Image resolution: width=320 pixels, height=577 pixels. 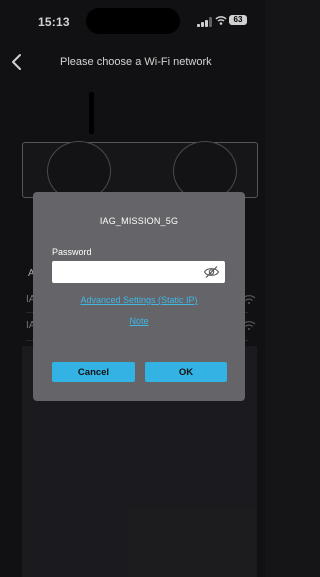 I want to click on ok-button: OK, so click(x=186, y=372).